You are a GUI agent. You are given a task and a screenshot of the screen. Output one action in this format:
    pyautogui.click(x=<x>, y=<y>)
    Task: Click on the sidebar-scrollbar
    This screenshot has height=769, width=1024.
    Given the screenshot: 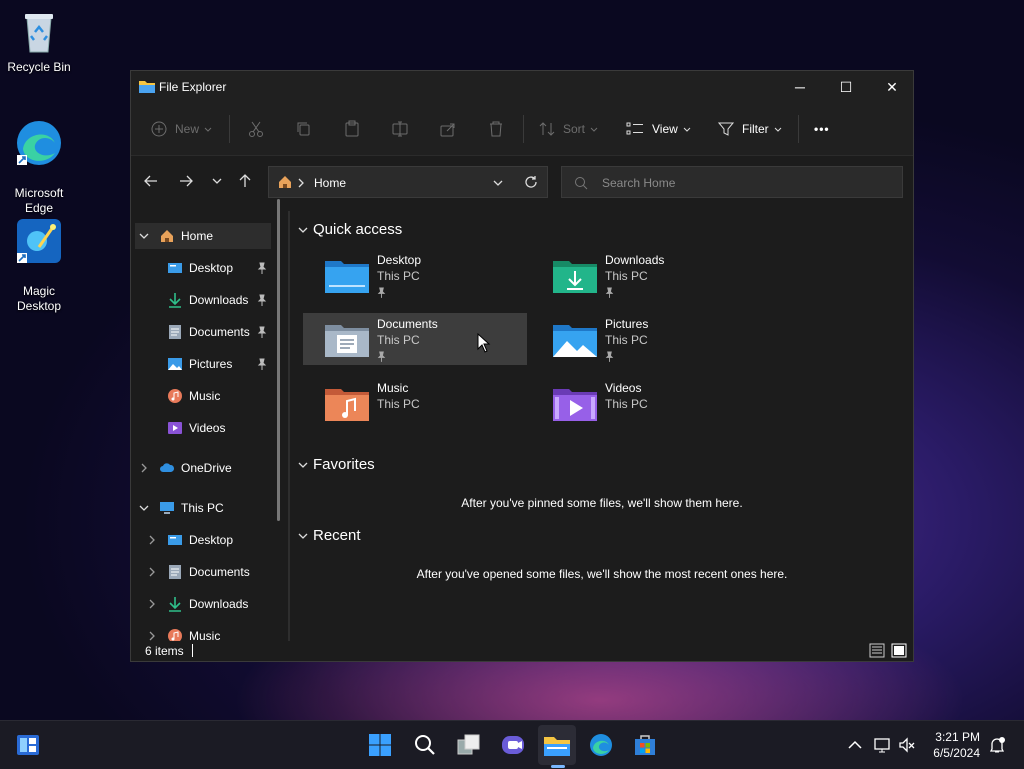 What is the action you would take?
    pyautogui.click(x=278, y=360)
    